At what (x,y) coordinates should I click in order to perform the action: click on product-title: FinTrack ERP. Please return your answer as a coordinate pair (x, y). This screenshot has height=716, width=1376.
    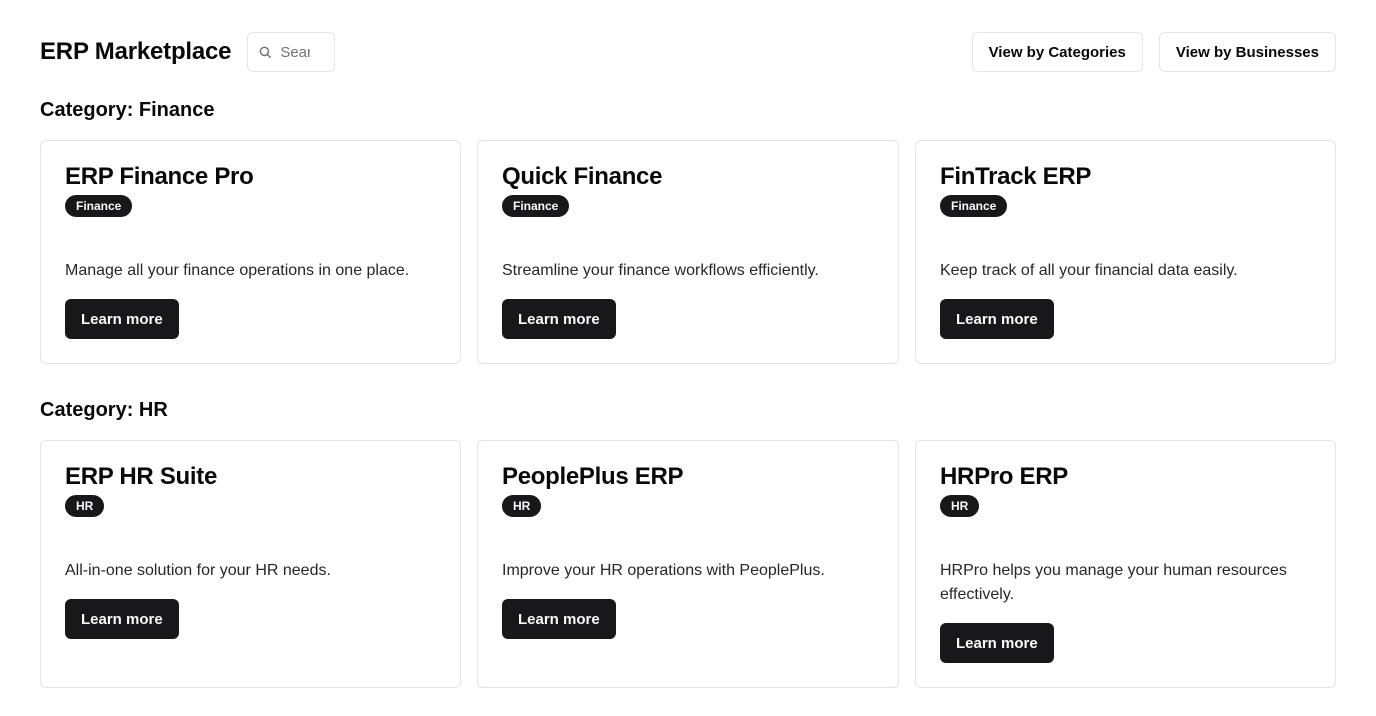
    Looking at the image, I should click on (1016, 176).